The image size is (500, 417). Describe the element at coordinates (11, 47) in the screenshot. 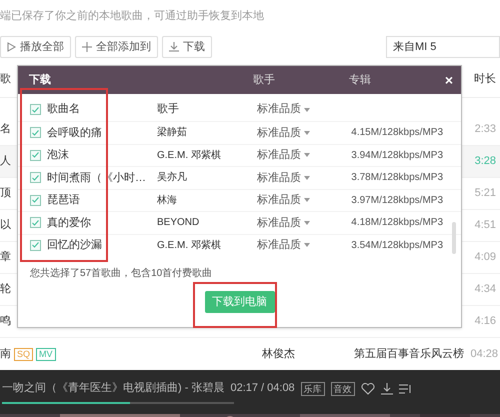

I see `play-icon` at that location.